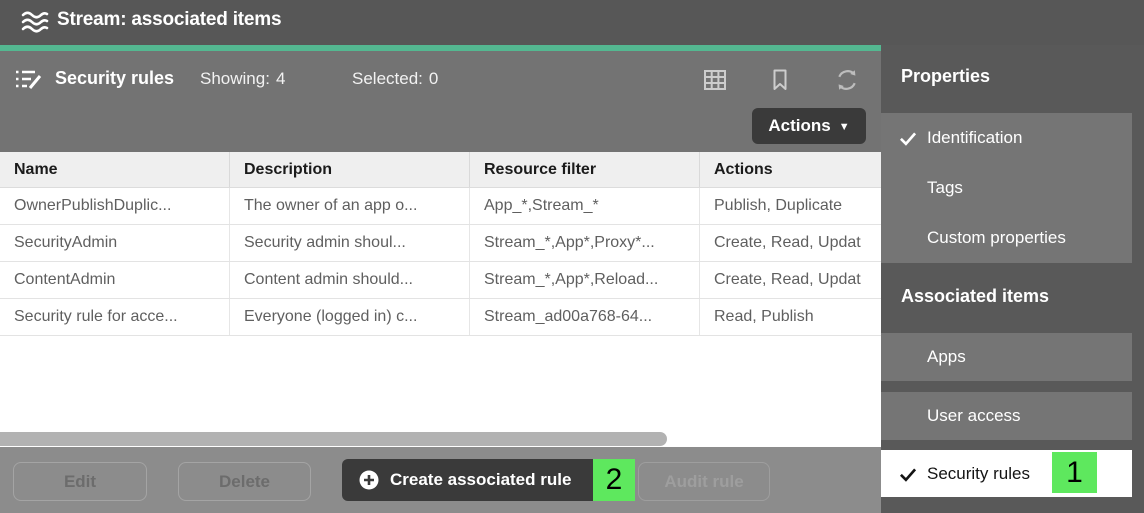  I want to click on cell-name: SecurityAdmin, so click(115, 243).